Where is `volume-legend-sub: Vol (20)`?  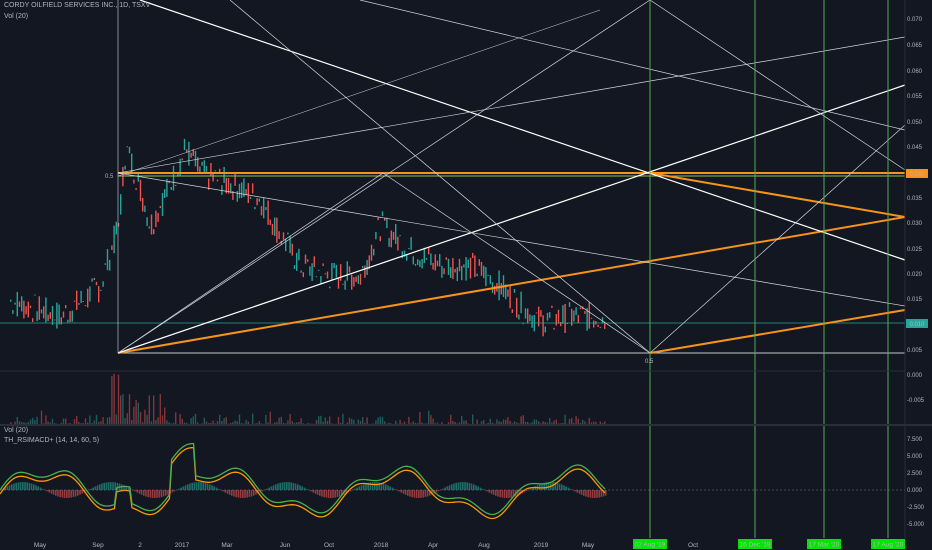 volume-legend-sub: Vol (20) is located at coordinates (16, 430).